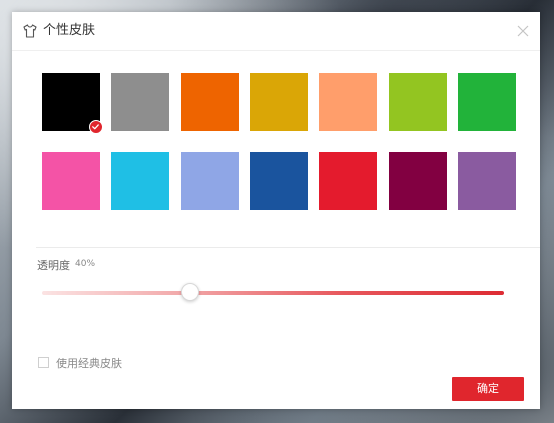  Describe the element at coordinates (273, 293) in the screenshot. I see `opacity-slider-track` at that location.